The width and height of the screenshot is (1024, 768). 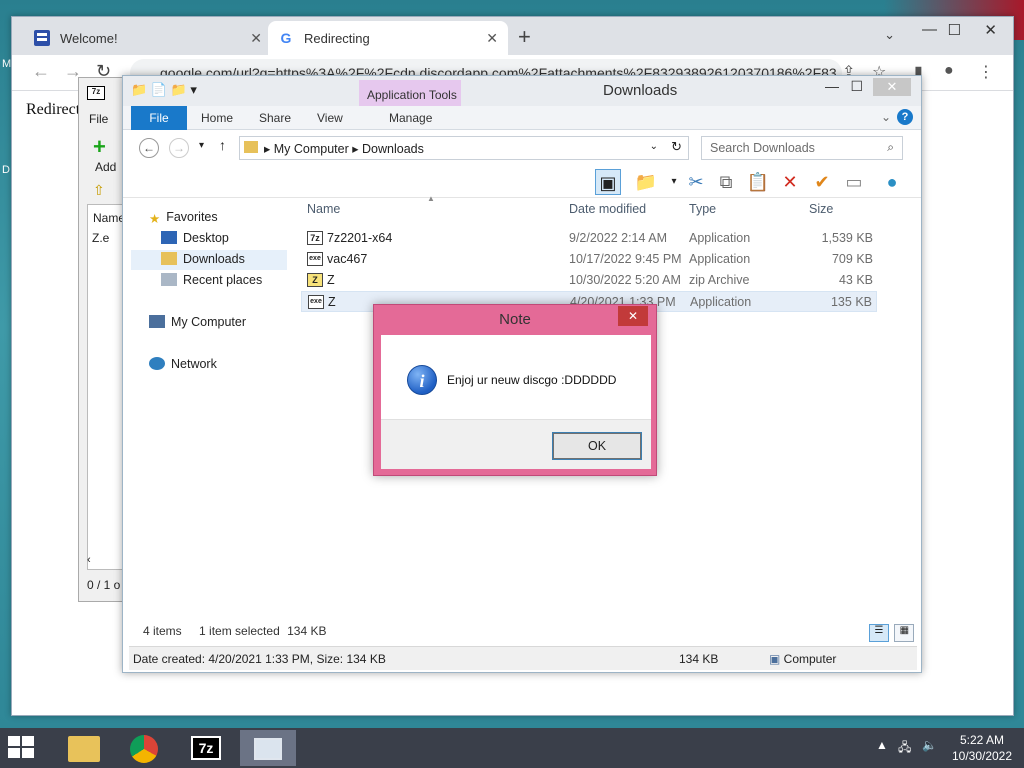 What do you see at coordinates (183, 218) in the screenshot?
I see `nav-favorites: ★ Favorites` at bounding box center [183, 218].